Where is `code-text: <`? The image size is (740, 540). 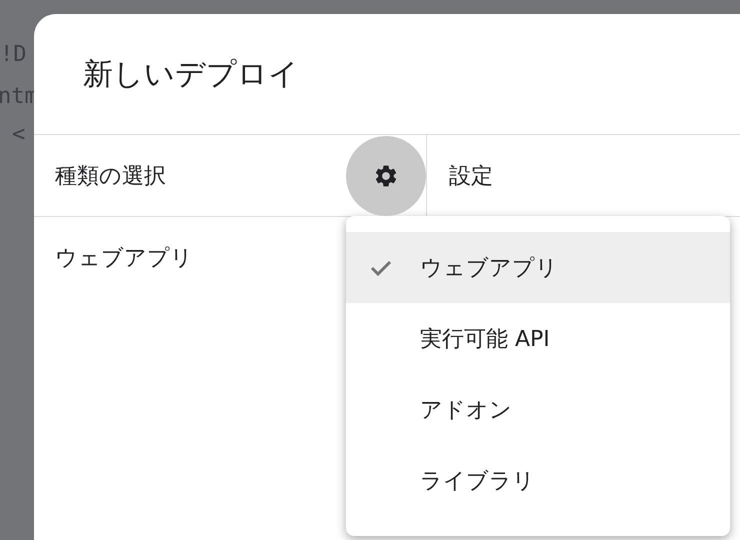
code-text: < is located at coordinates (19, 134).